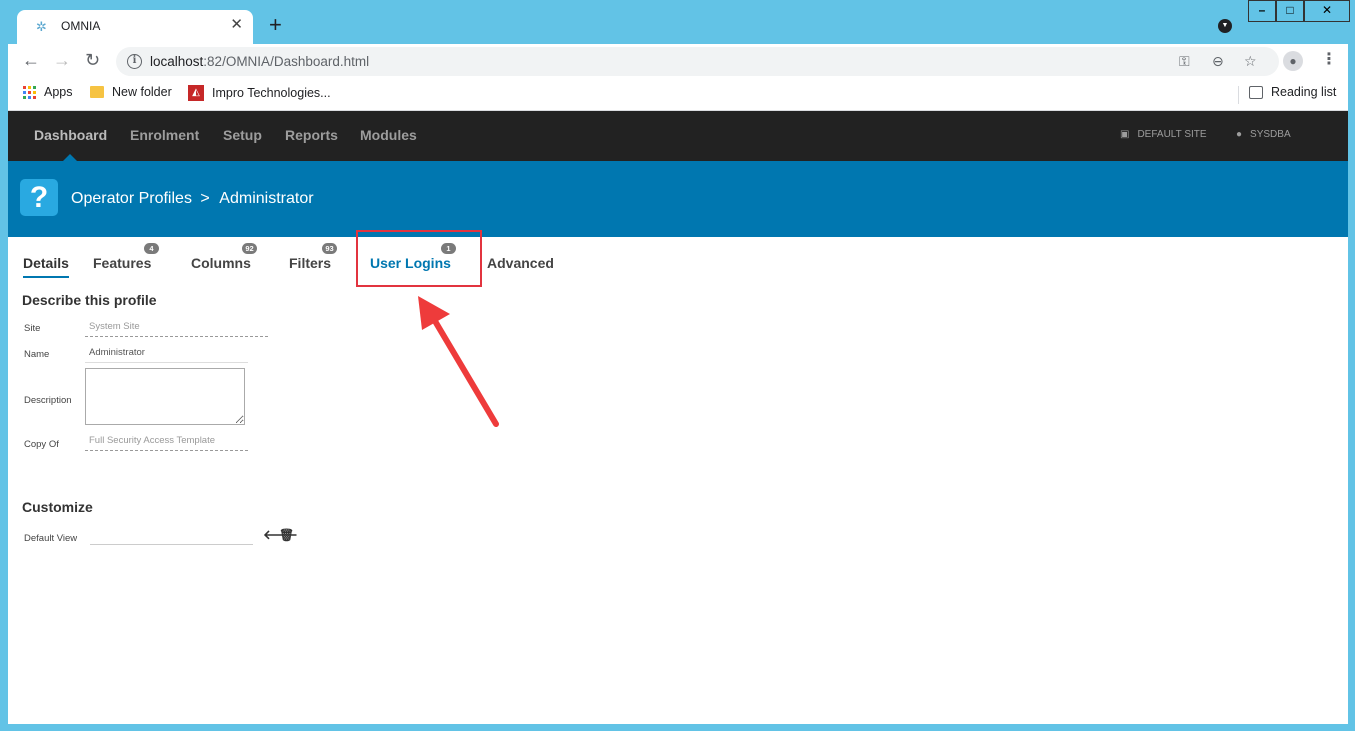 Image resolution: width=1355 pixels, height=731 pixels. I want to click on help-question-icon: ?, so click(39, 197).